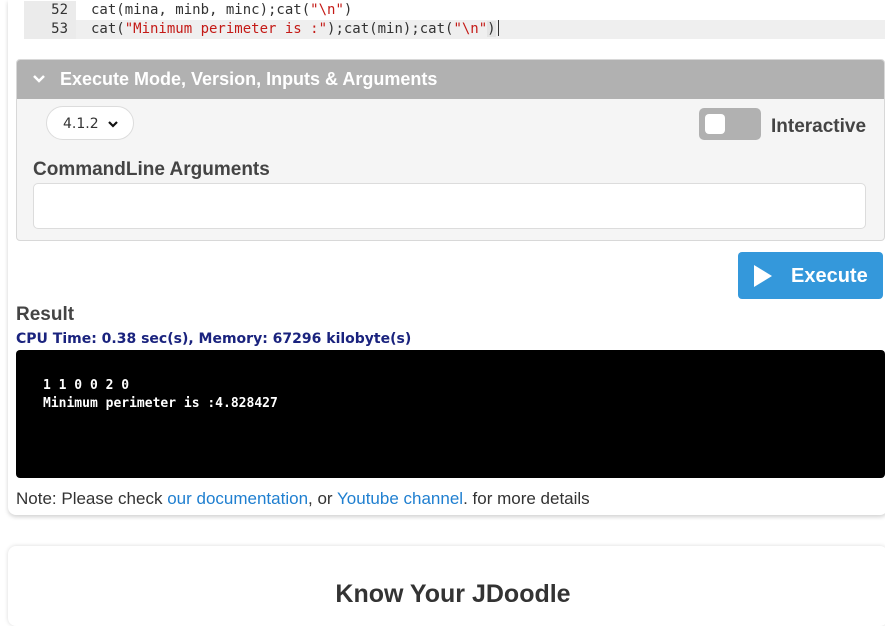 The image size is (885, 626). What do you see at coordinates (86, 385) in the screenshot?
I see `output-line: 1 1 0 0 2 0` at bounding box center [86, 385].